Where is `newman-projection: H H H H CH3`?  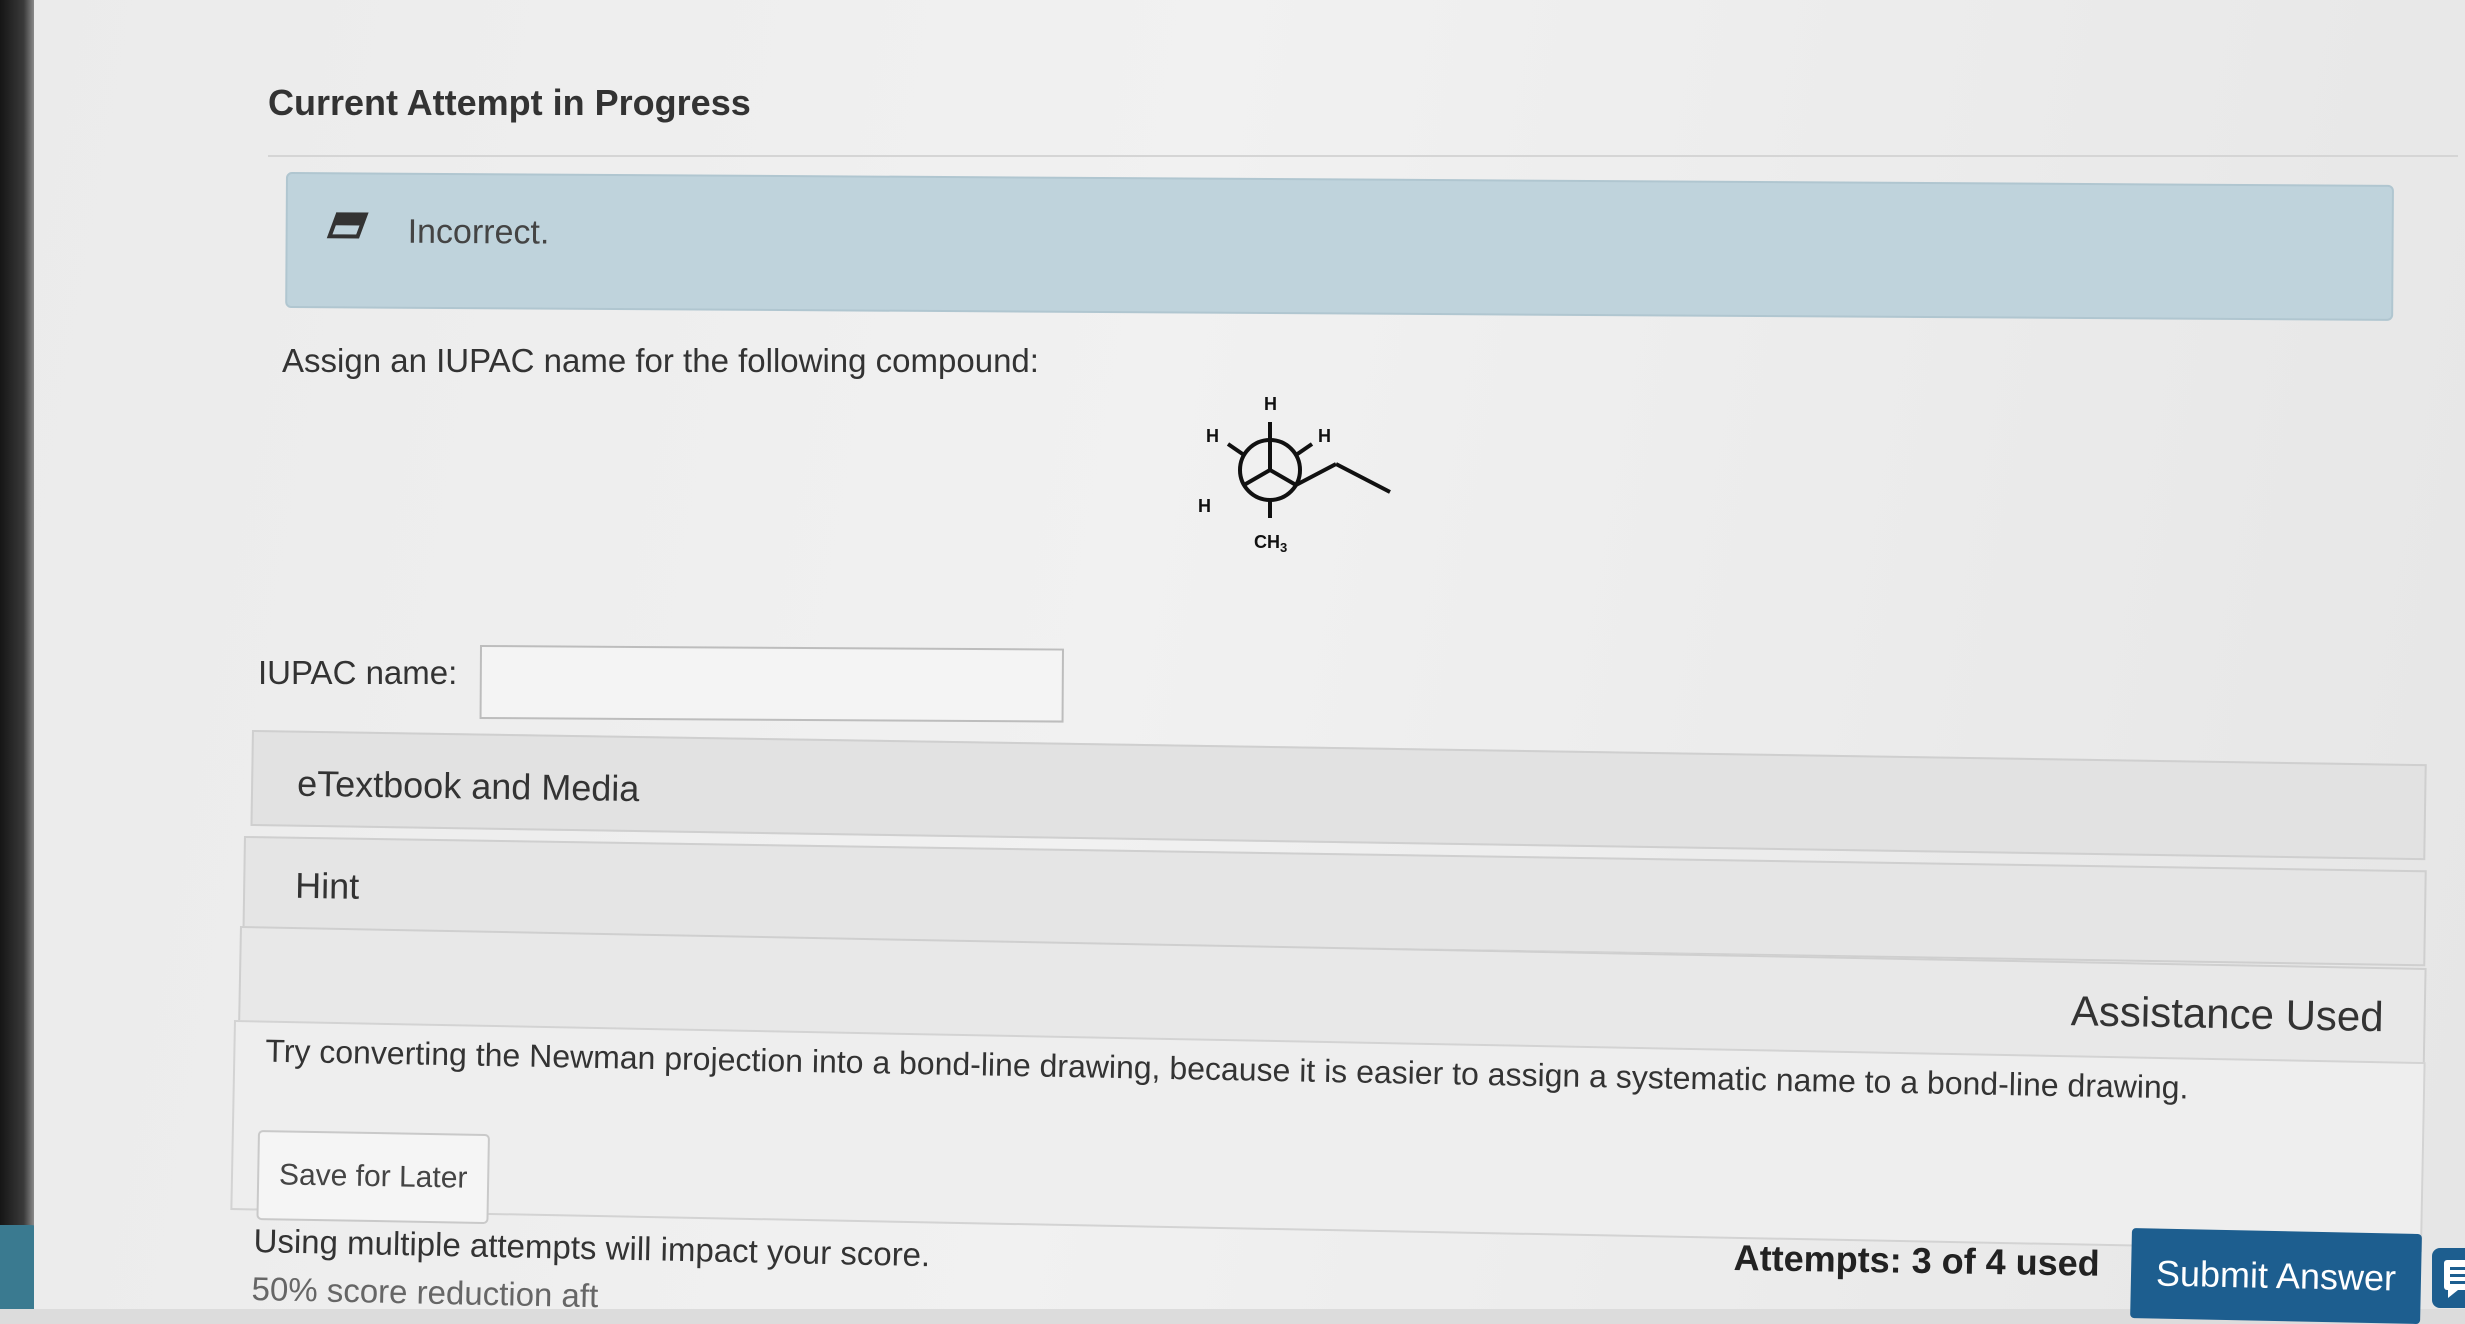
newman-projection: H H H H CH3 is located at coordinates (1294, 474).